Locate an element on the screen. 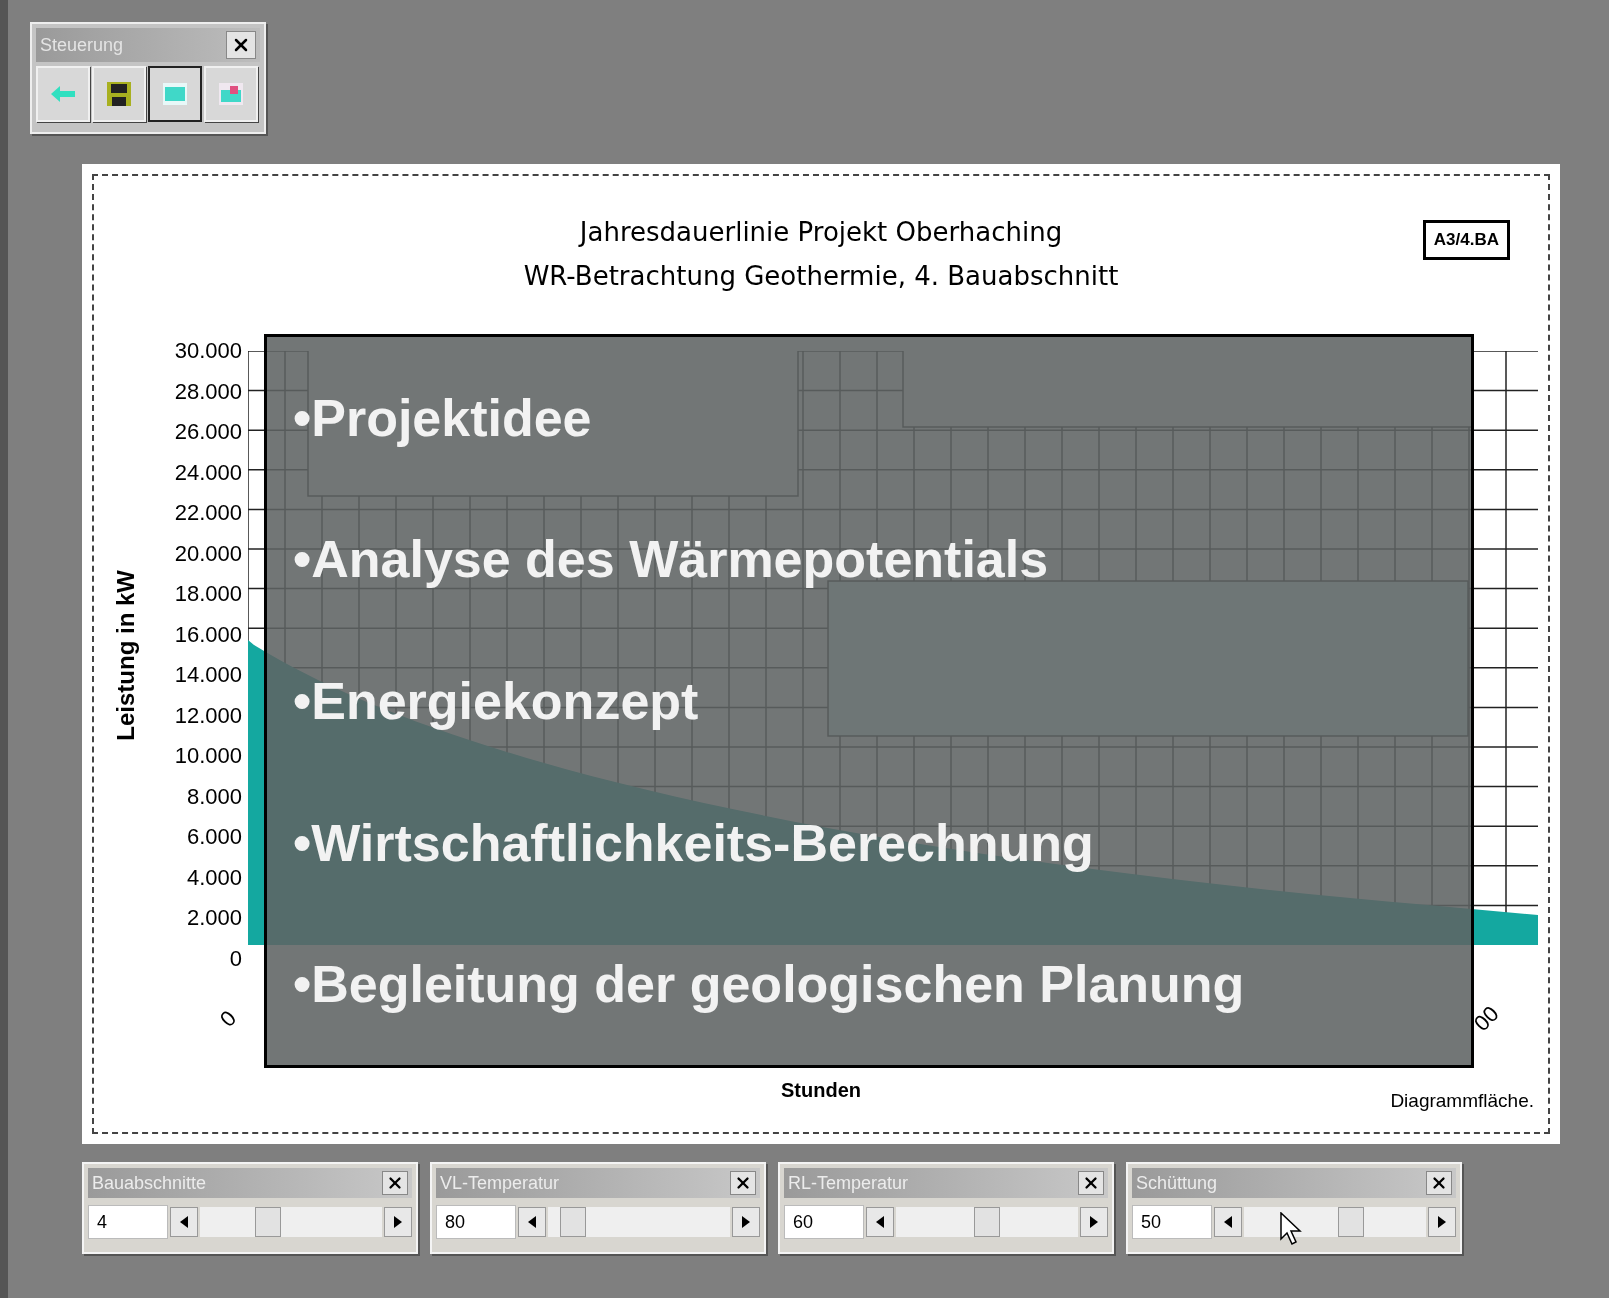 This screenshot has width=1609, height=1298. toolbar-title: RL-Temperatur is located at coordinates (848, 1183).